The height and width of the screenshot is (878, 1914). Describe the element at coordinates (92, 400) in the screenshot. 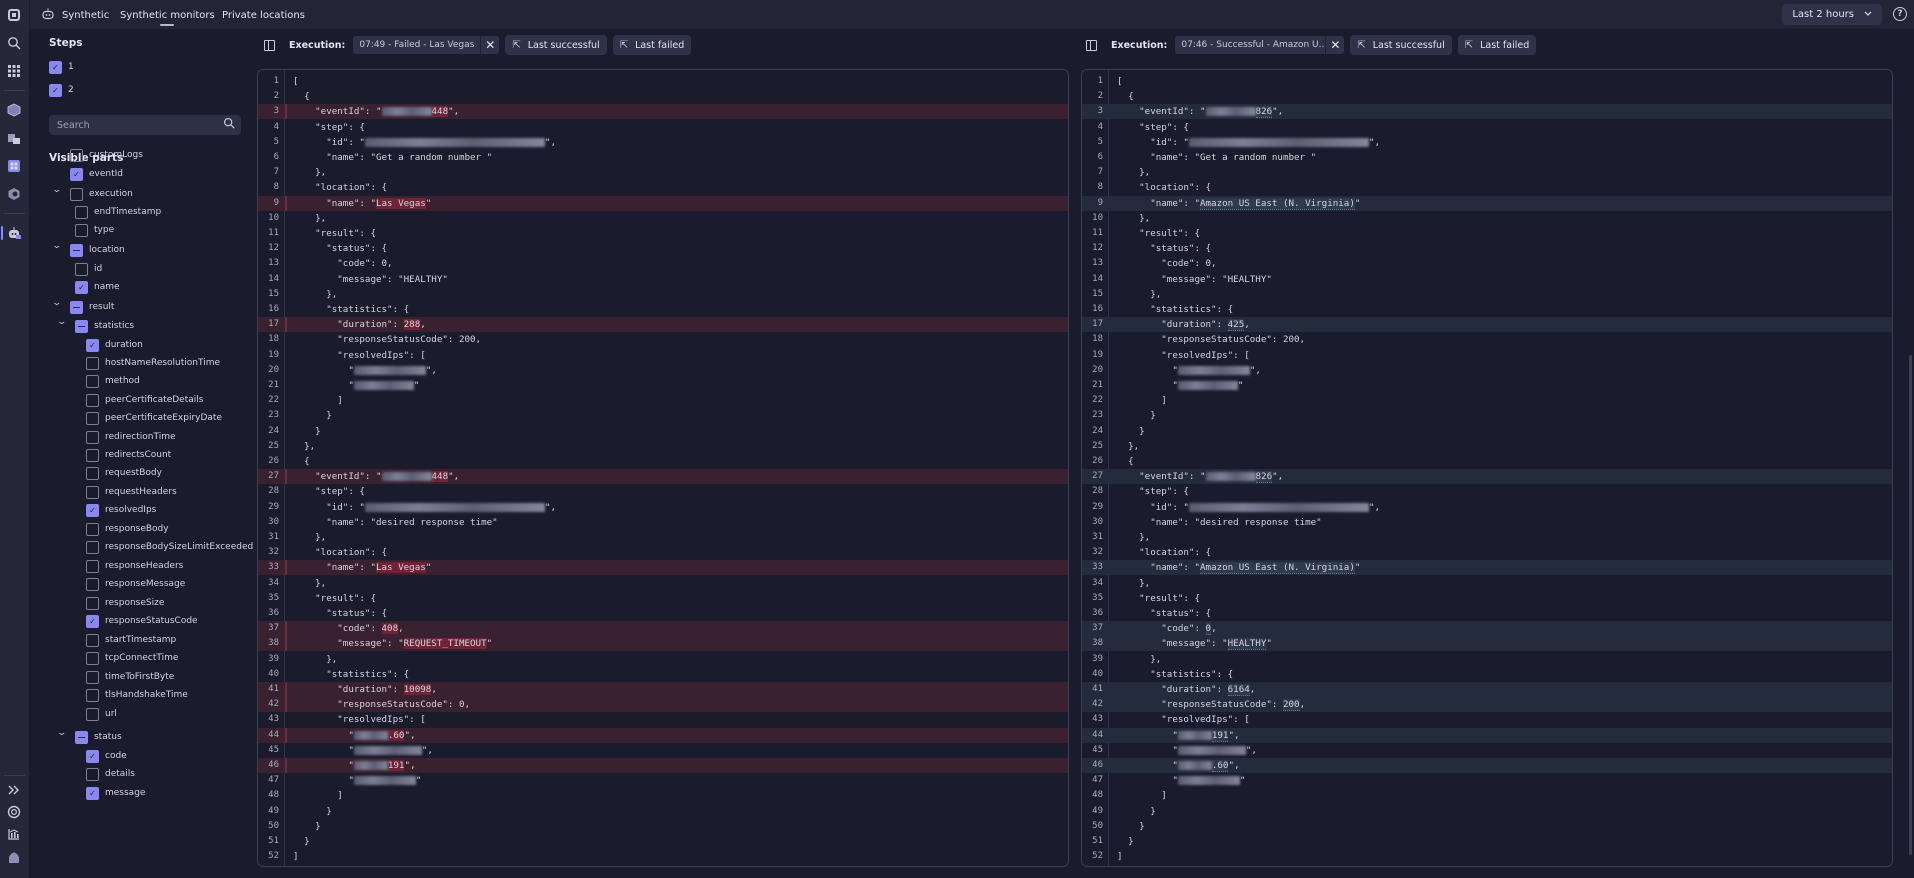

I see `peerCertificateDetails-checkbox` at that location.